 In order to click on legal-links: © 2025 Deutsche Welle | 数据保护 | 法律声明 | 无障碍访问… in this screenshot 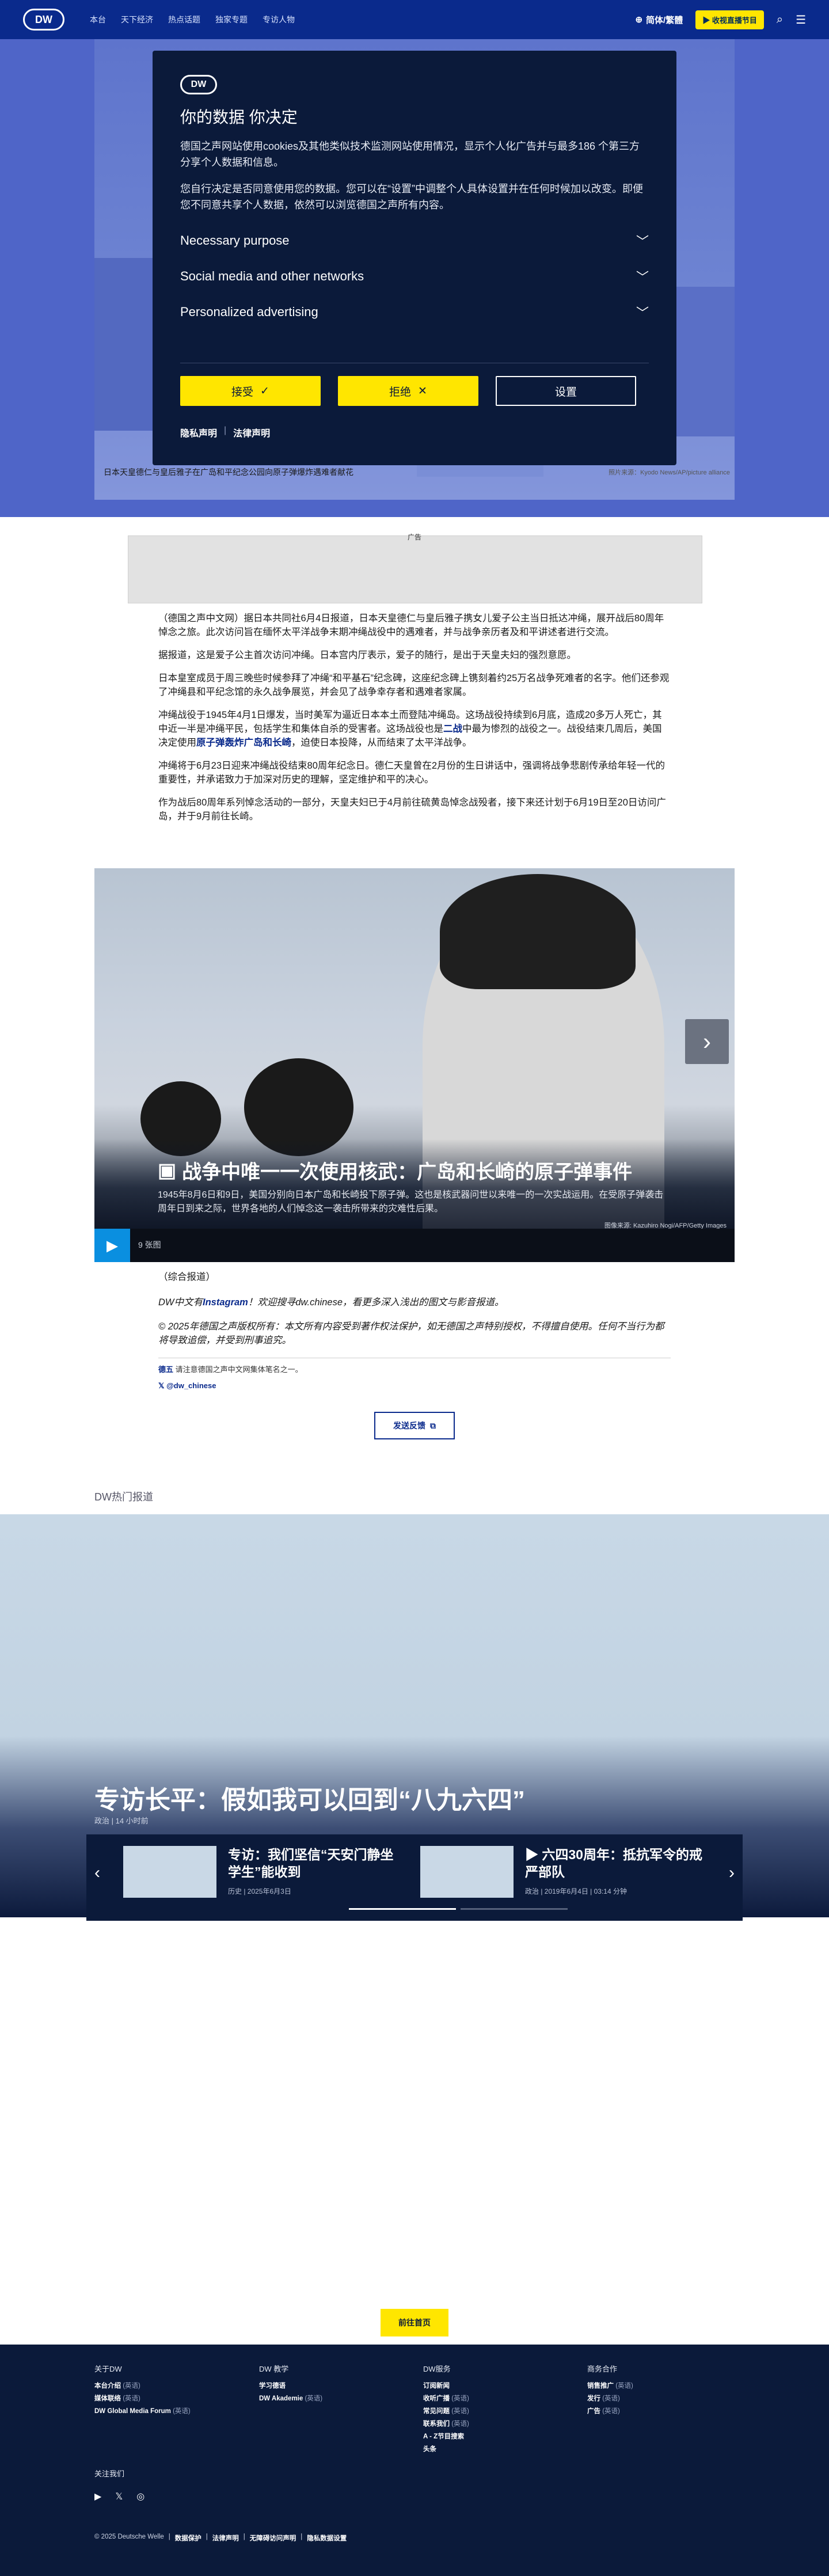, I will do `click(220, 2538)`.